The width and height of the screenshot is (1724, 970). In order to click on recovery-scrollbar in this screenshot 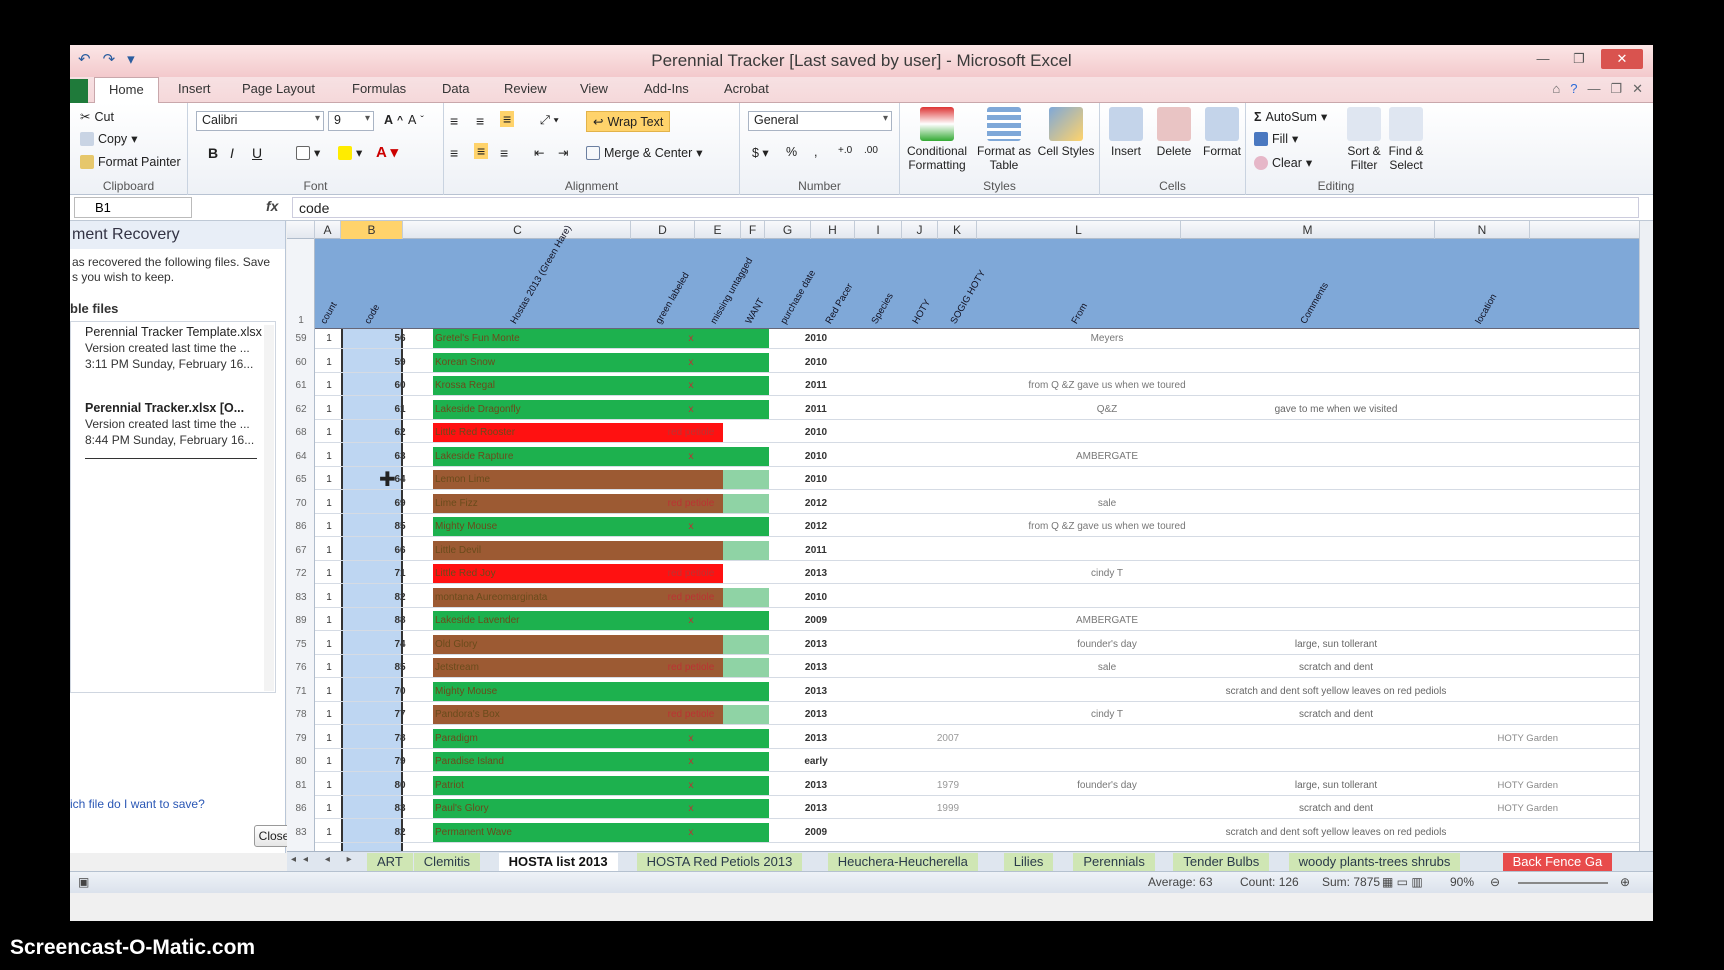, I will do `click(269, 508)`.